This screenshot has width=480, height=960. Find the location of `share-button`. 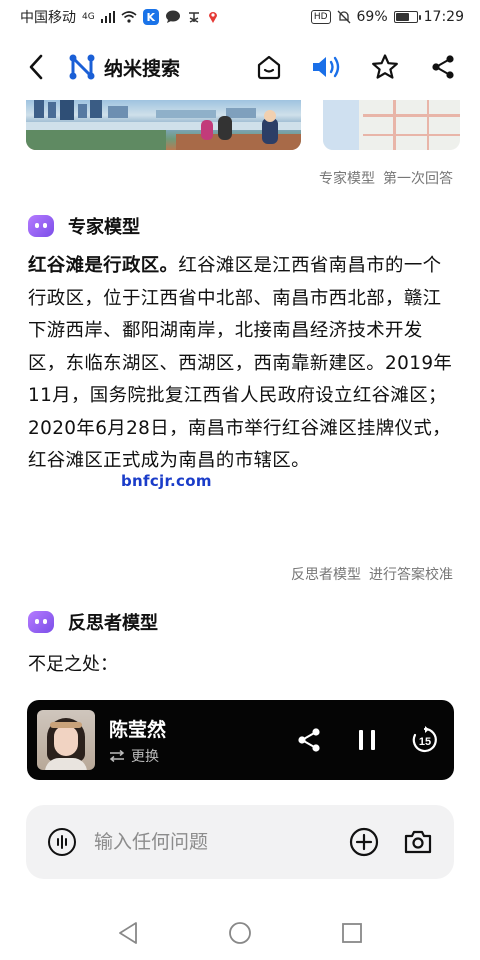

share-button is located at coordinates (443, 67).